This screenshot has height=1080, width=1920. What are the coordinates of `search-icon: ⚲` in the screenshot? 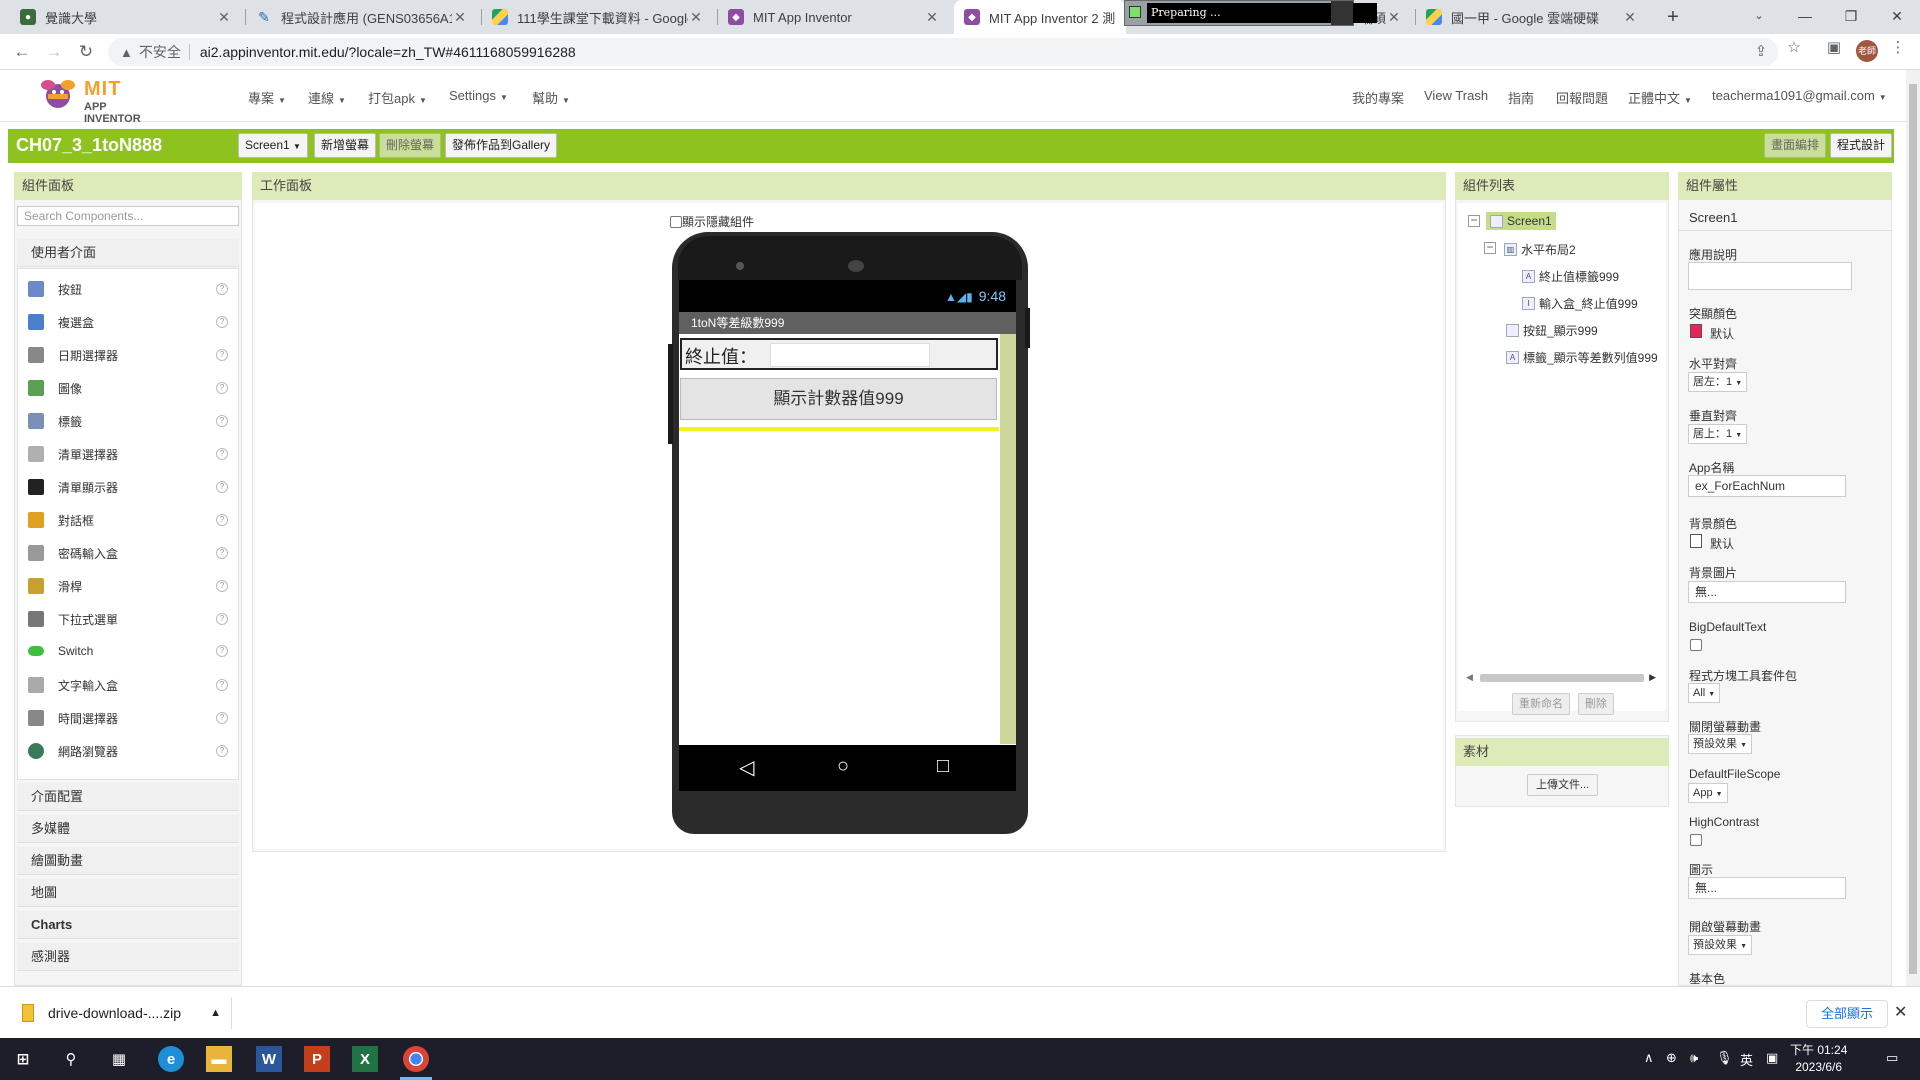 It's located at (71, 1059).